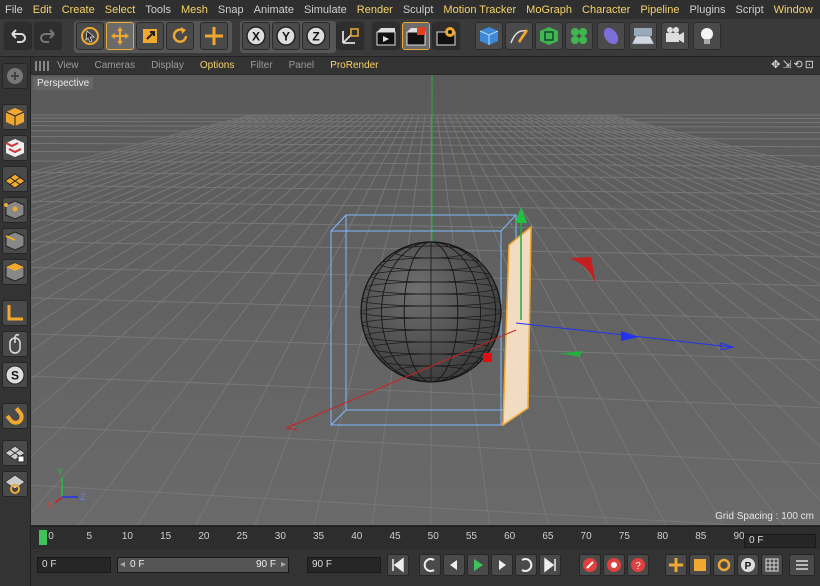 This screenshot has height=586, width=820. Describe the element at coordinates (700, 565) in the screenshot. I see `scale-track-button` at that location.